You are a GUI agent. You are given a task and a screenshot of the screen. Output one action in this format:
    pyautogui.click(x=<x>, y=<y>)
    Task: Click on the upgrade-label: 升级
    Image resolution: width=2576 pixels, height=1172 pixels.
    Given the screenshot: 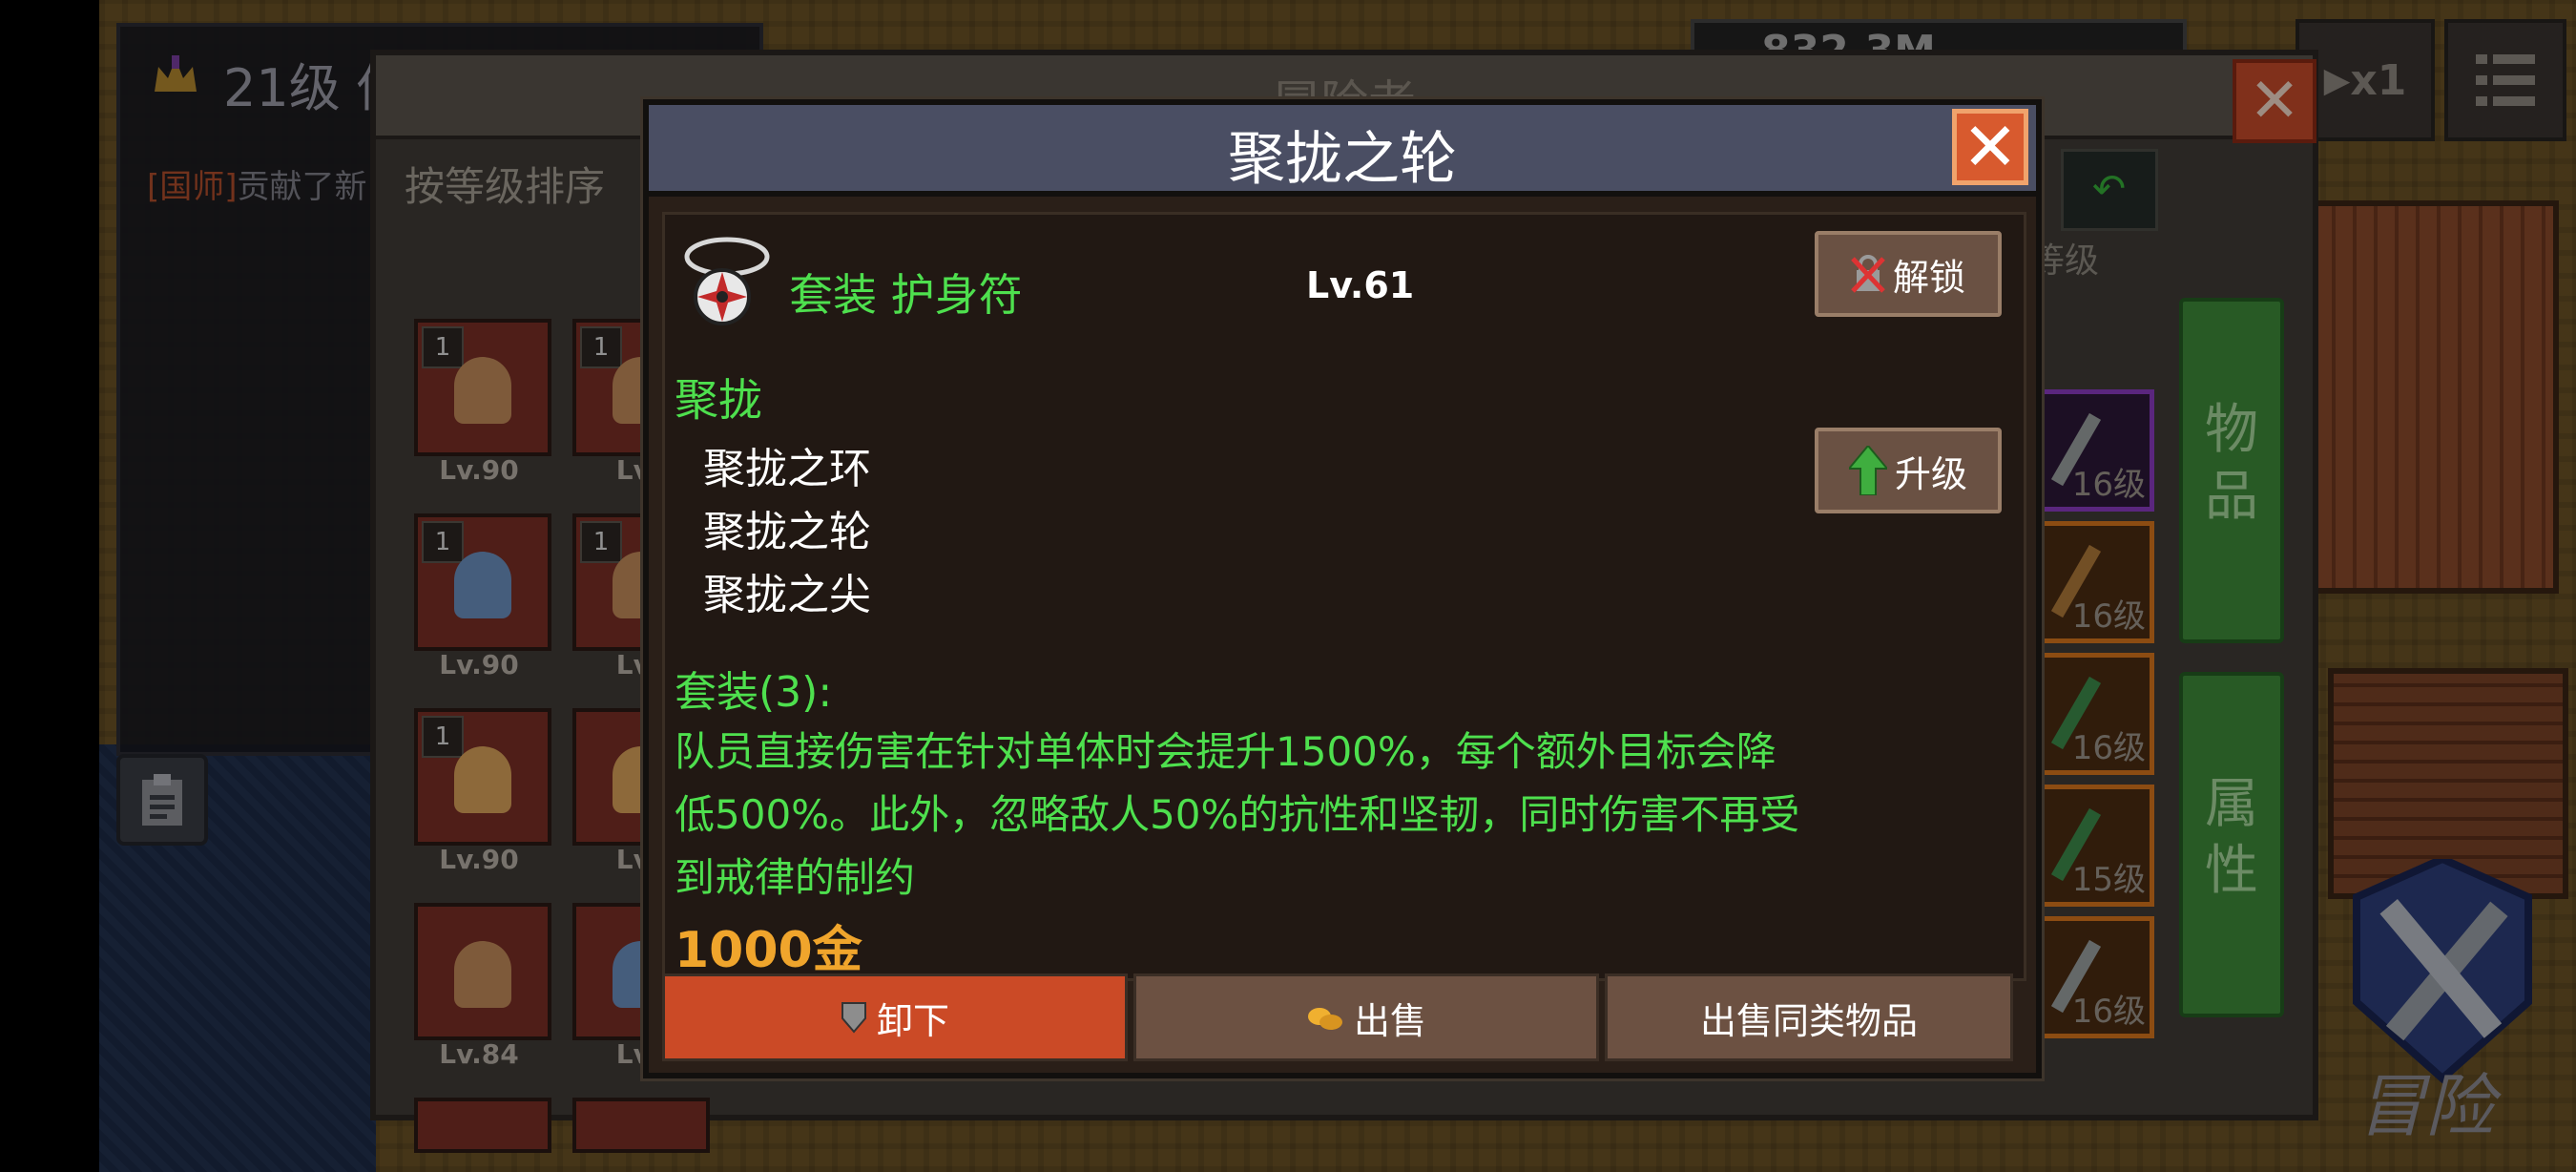 What is the action you would take?
    pyautogui.click(x=1930, y=473)
    